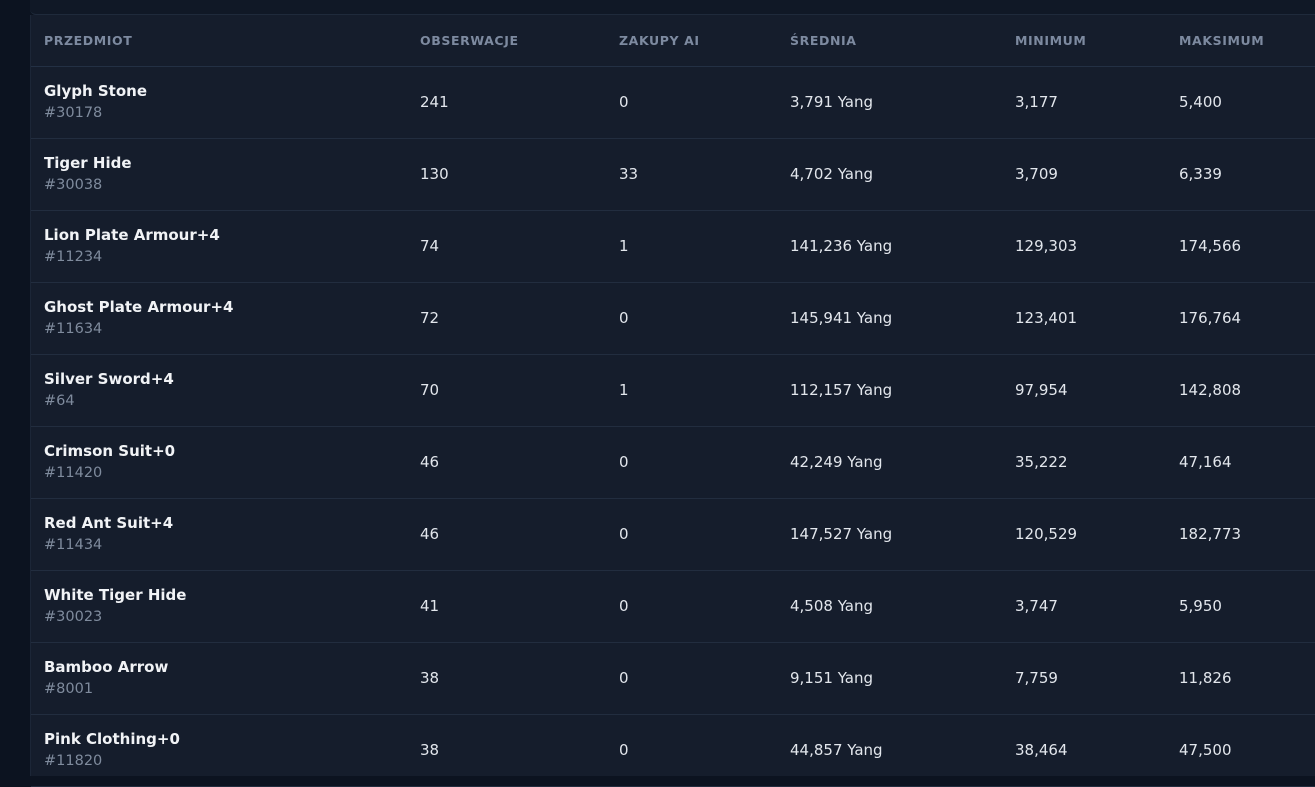 This screenshot has height=787, width=1315. What do you see at coordinates (1210, 390) in the screenshot?
I see `maximum-cell: 142,808` at bounding box center [1210, 390].